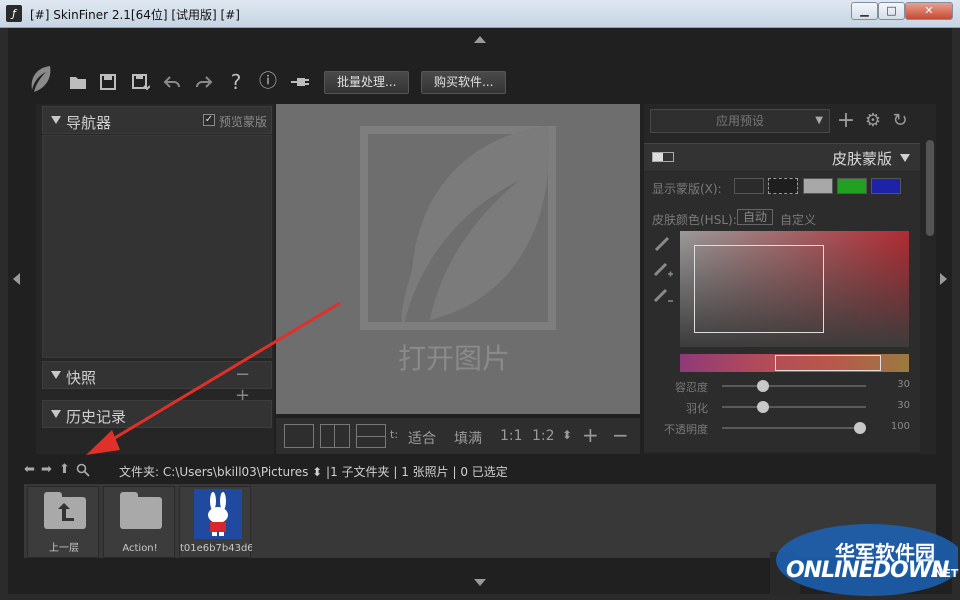 Image resolution: width=960 pixels, height=600 pixels. I want to click on collapse-left-arrow-icon, so click(16, 279).